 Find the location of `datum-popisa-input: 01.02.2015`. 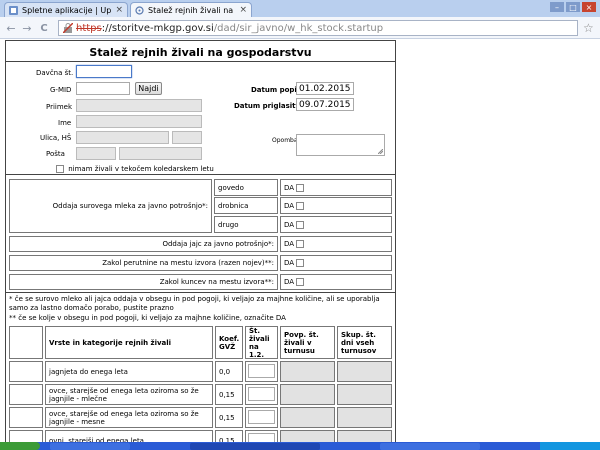

datum-popisa-input: 01.02.2015 is located at coordinates (325, 88).